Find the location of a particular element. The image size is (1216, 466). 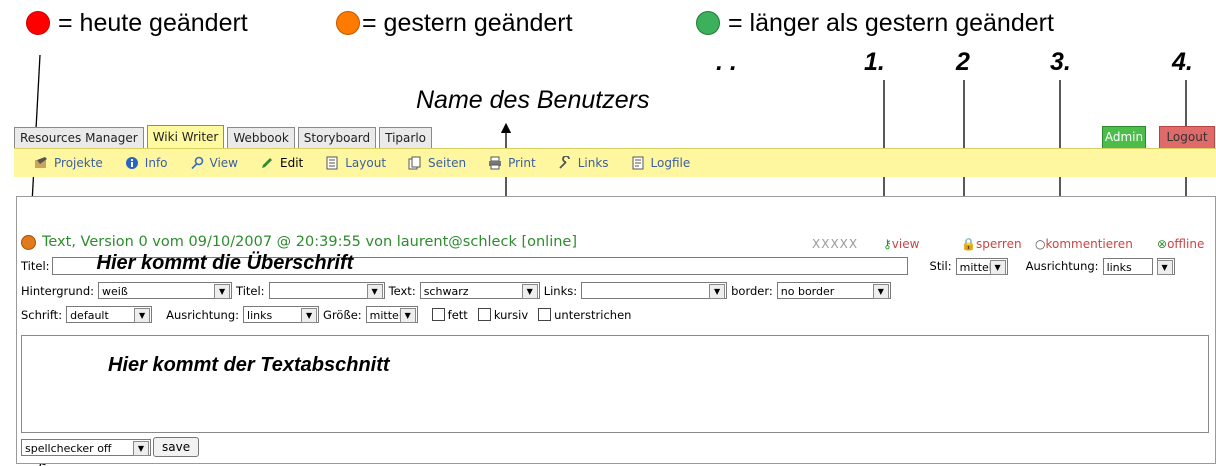

tab-tiparlo: Tiparlo is located at coordinates (406, 138).